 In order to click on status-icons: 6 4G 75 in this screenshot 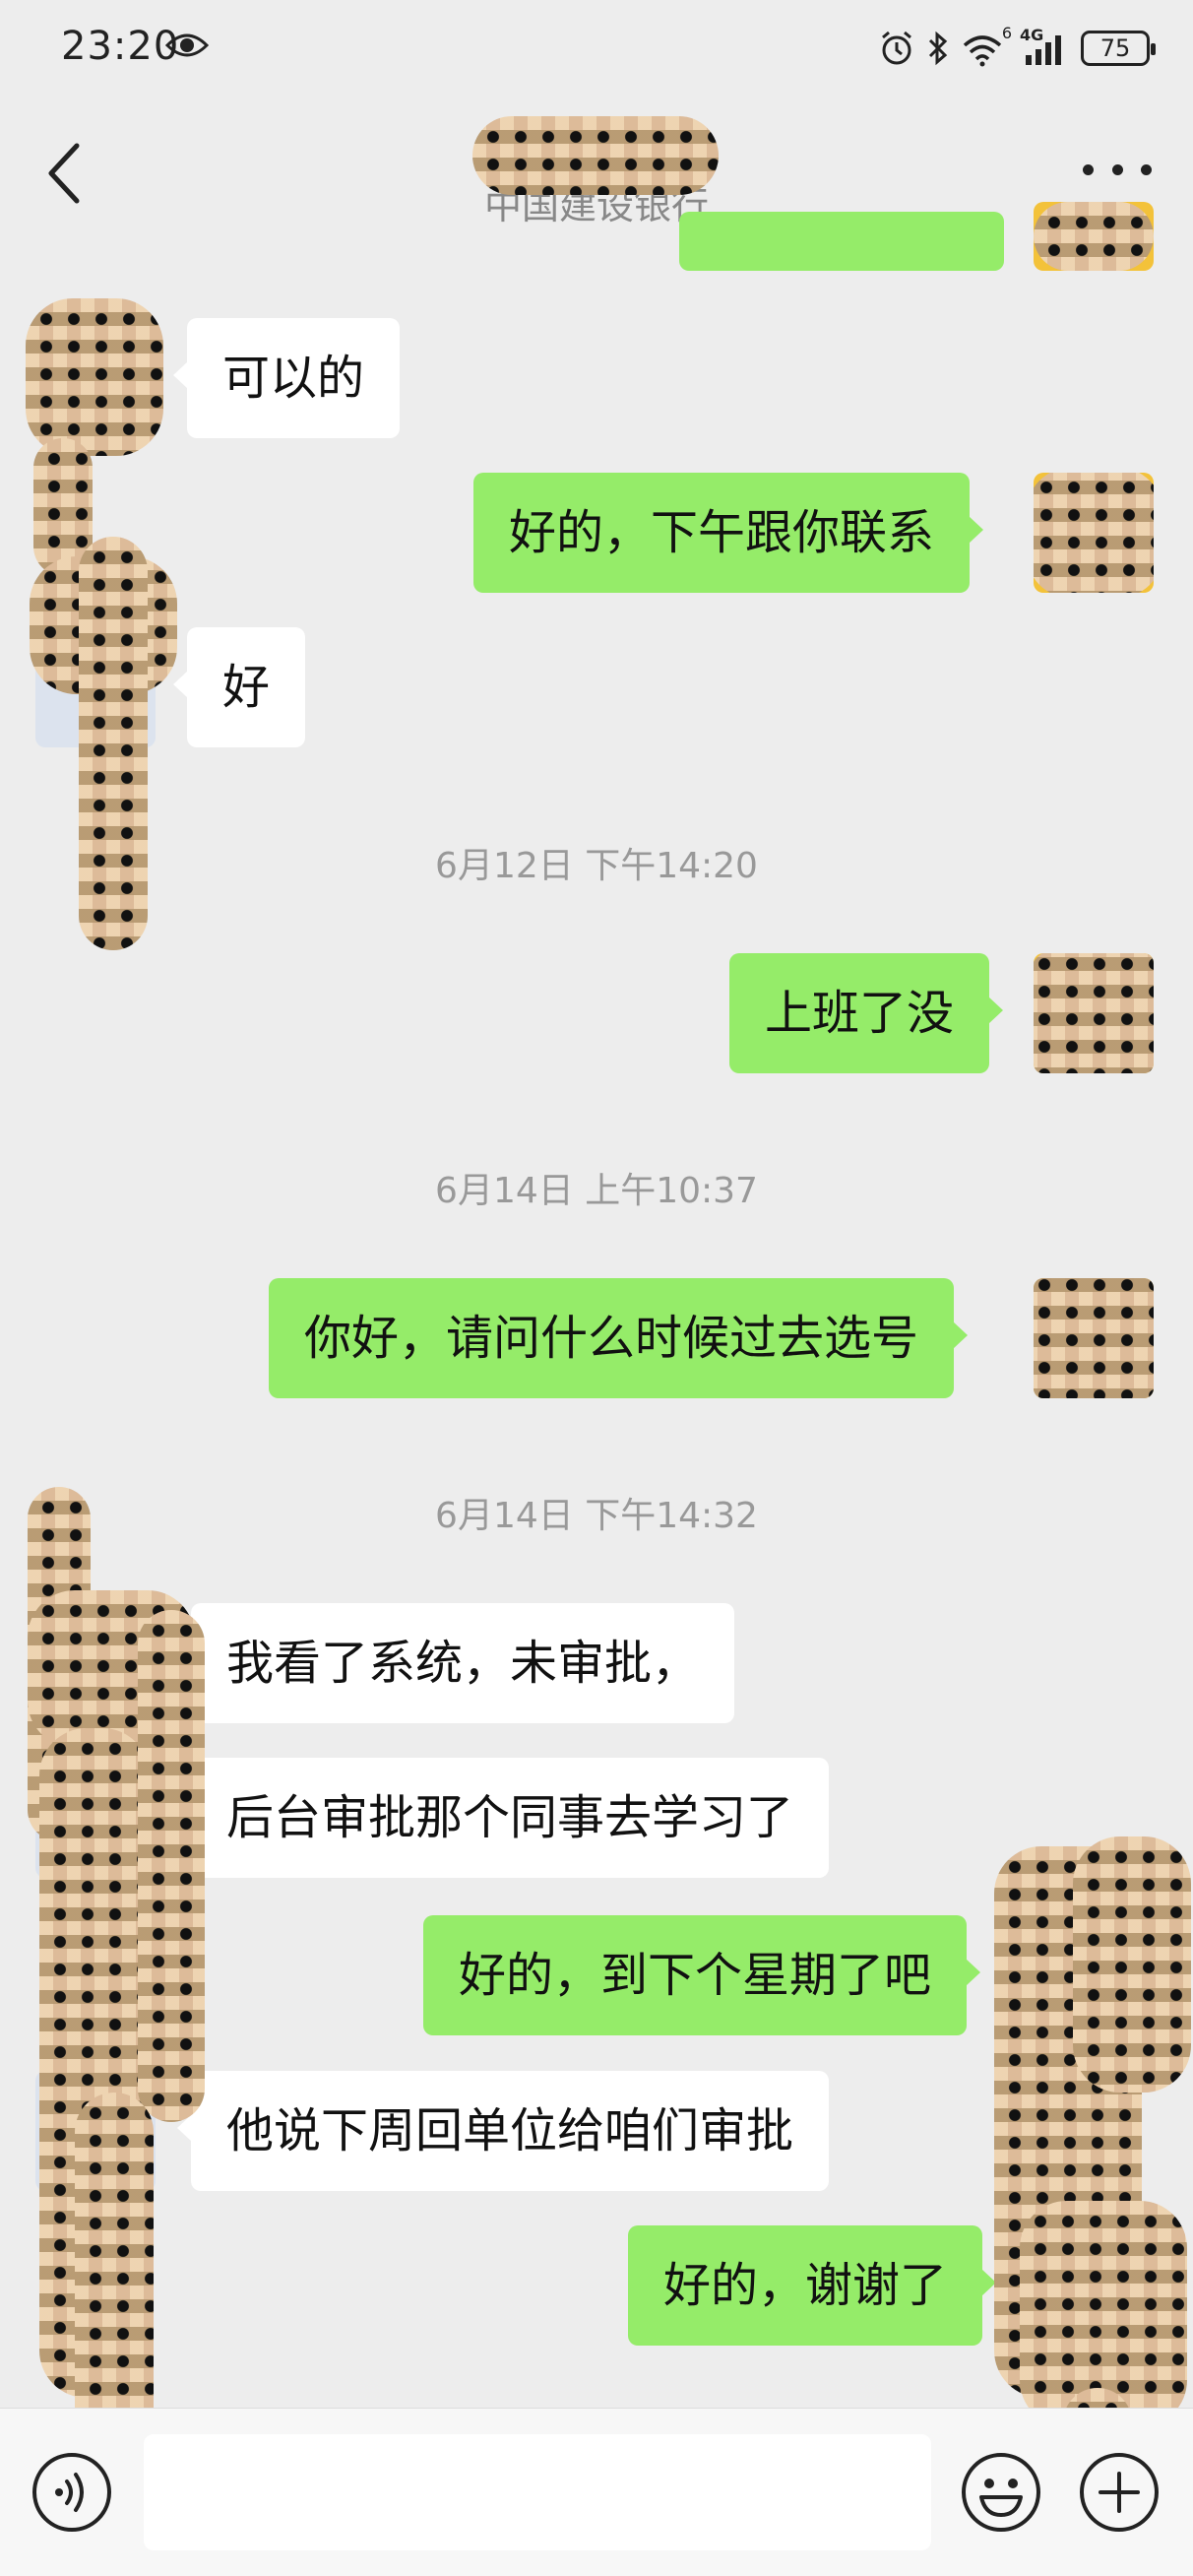, I will do `click(1018, 47)`.